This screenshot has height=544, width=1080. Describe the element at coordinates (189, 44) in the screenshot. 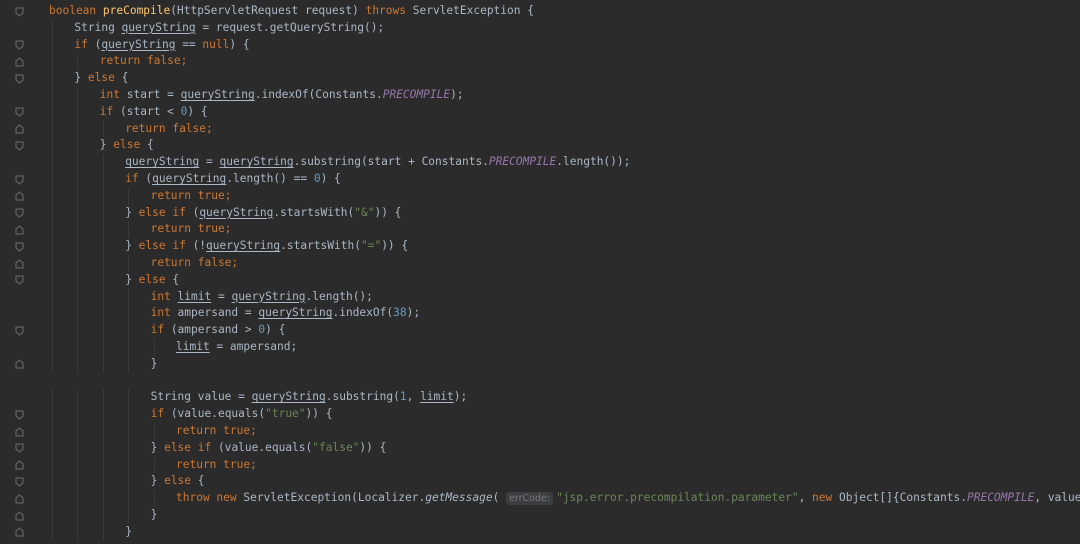

I see `code-token: ==` at that location.